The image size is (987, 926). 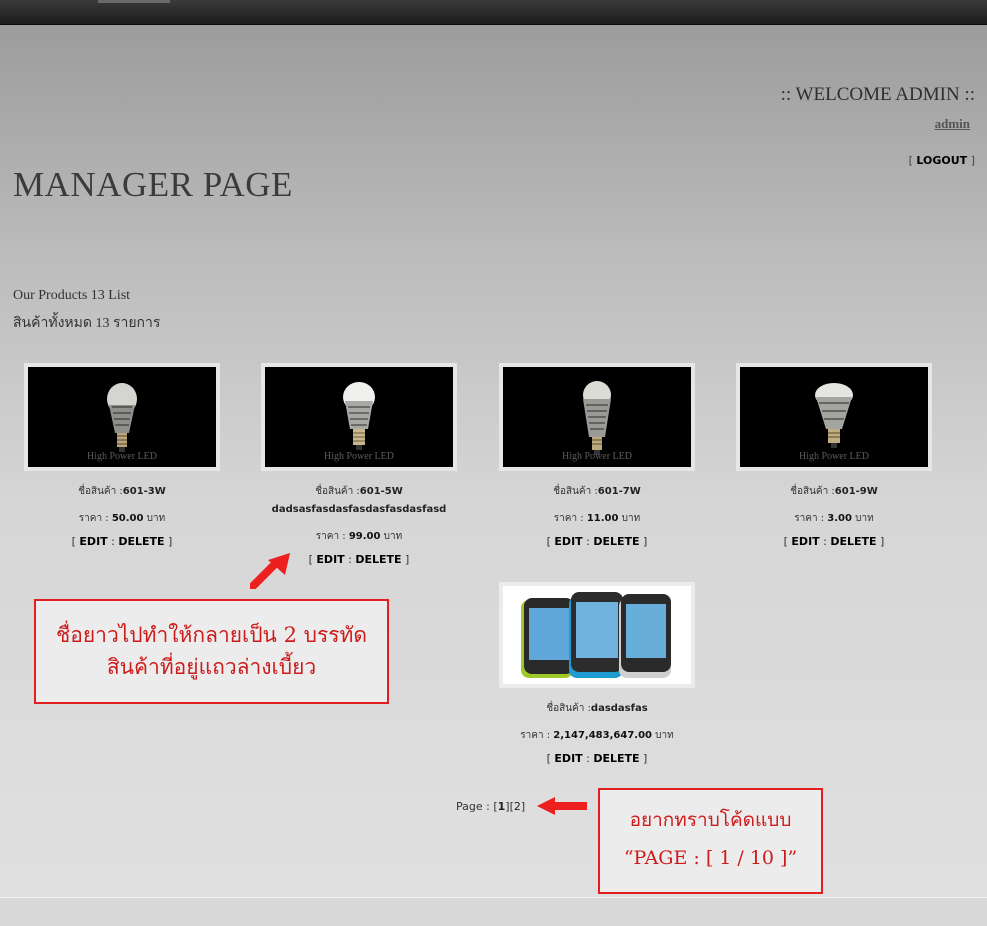 What do you see at coordinates (597, 735) in the screenshot?
I see `product-price: ราคา : 2,147,483,647.00 บาท` at bounding box center [597, 735].